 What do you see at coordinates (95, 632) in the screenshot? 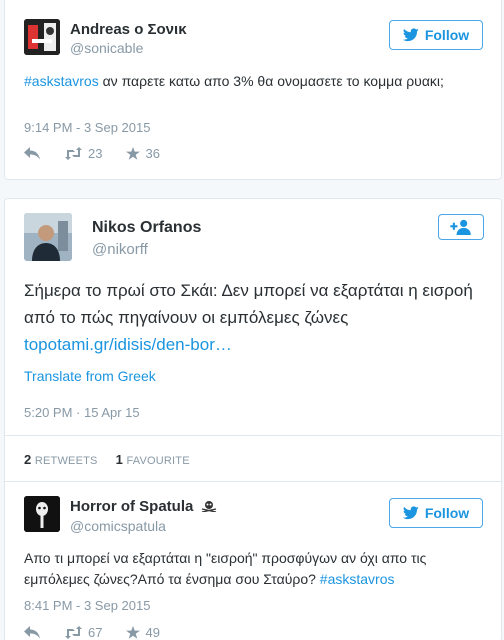
I see `retweet-count: 67` at bounding box center [95, 632].